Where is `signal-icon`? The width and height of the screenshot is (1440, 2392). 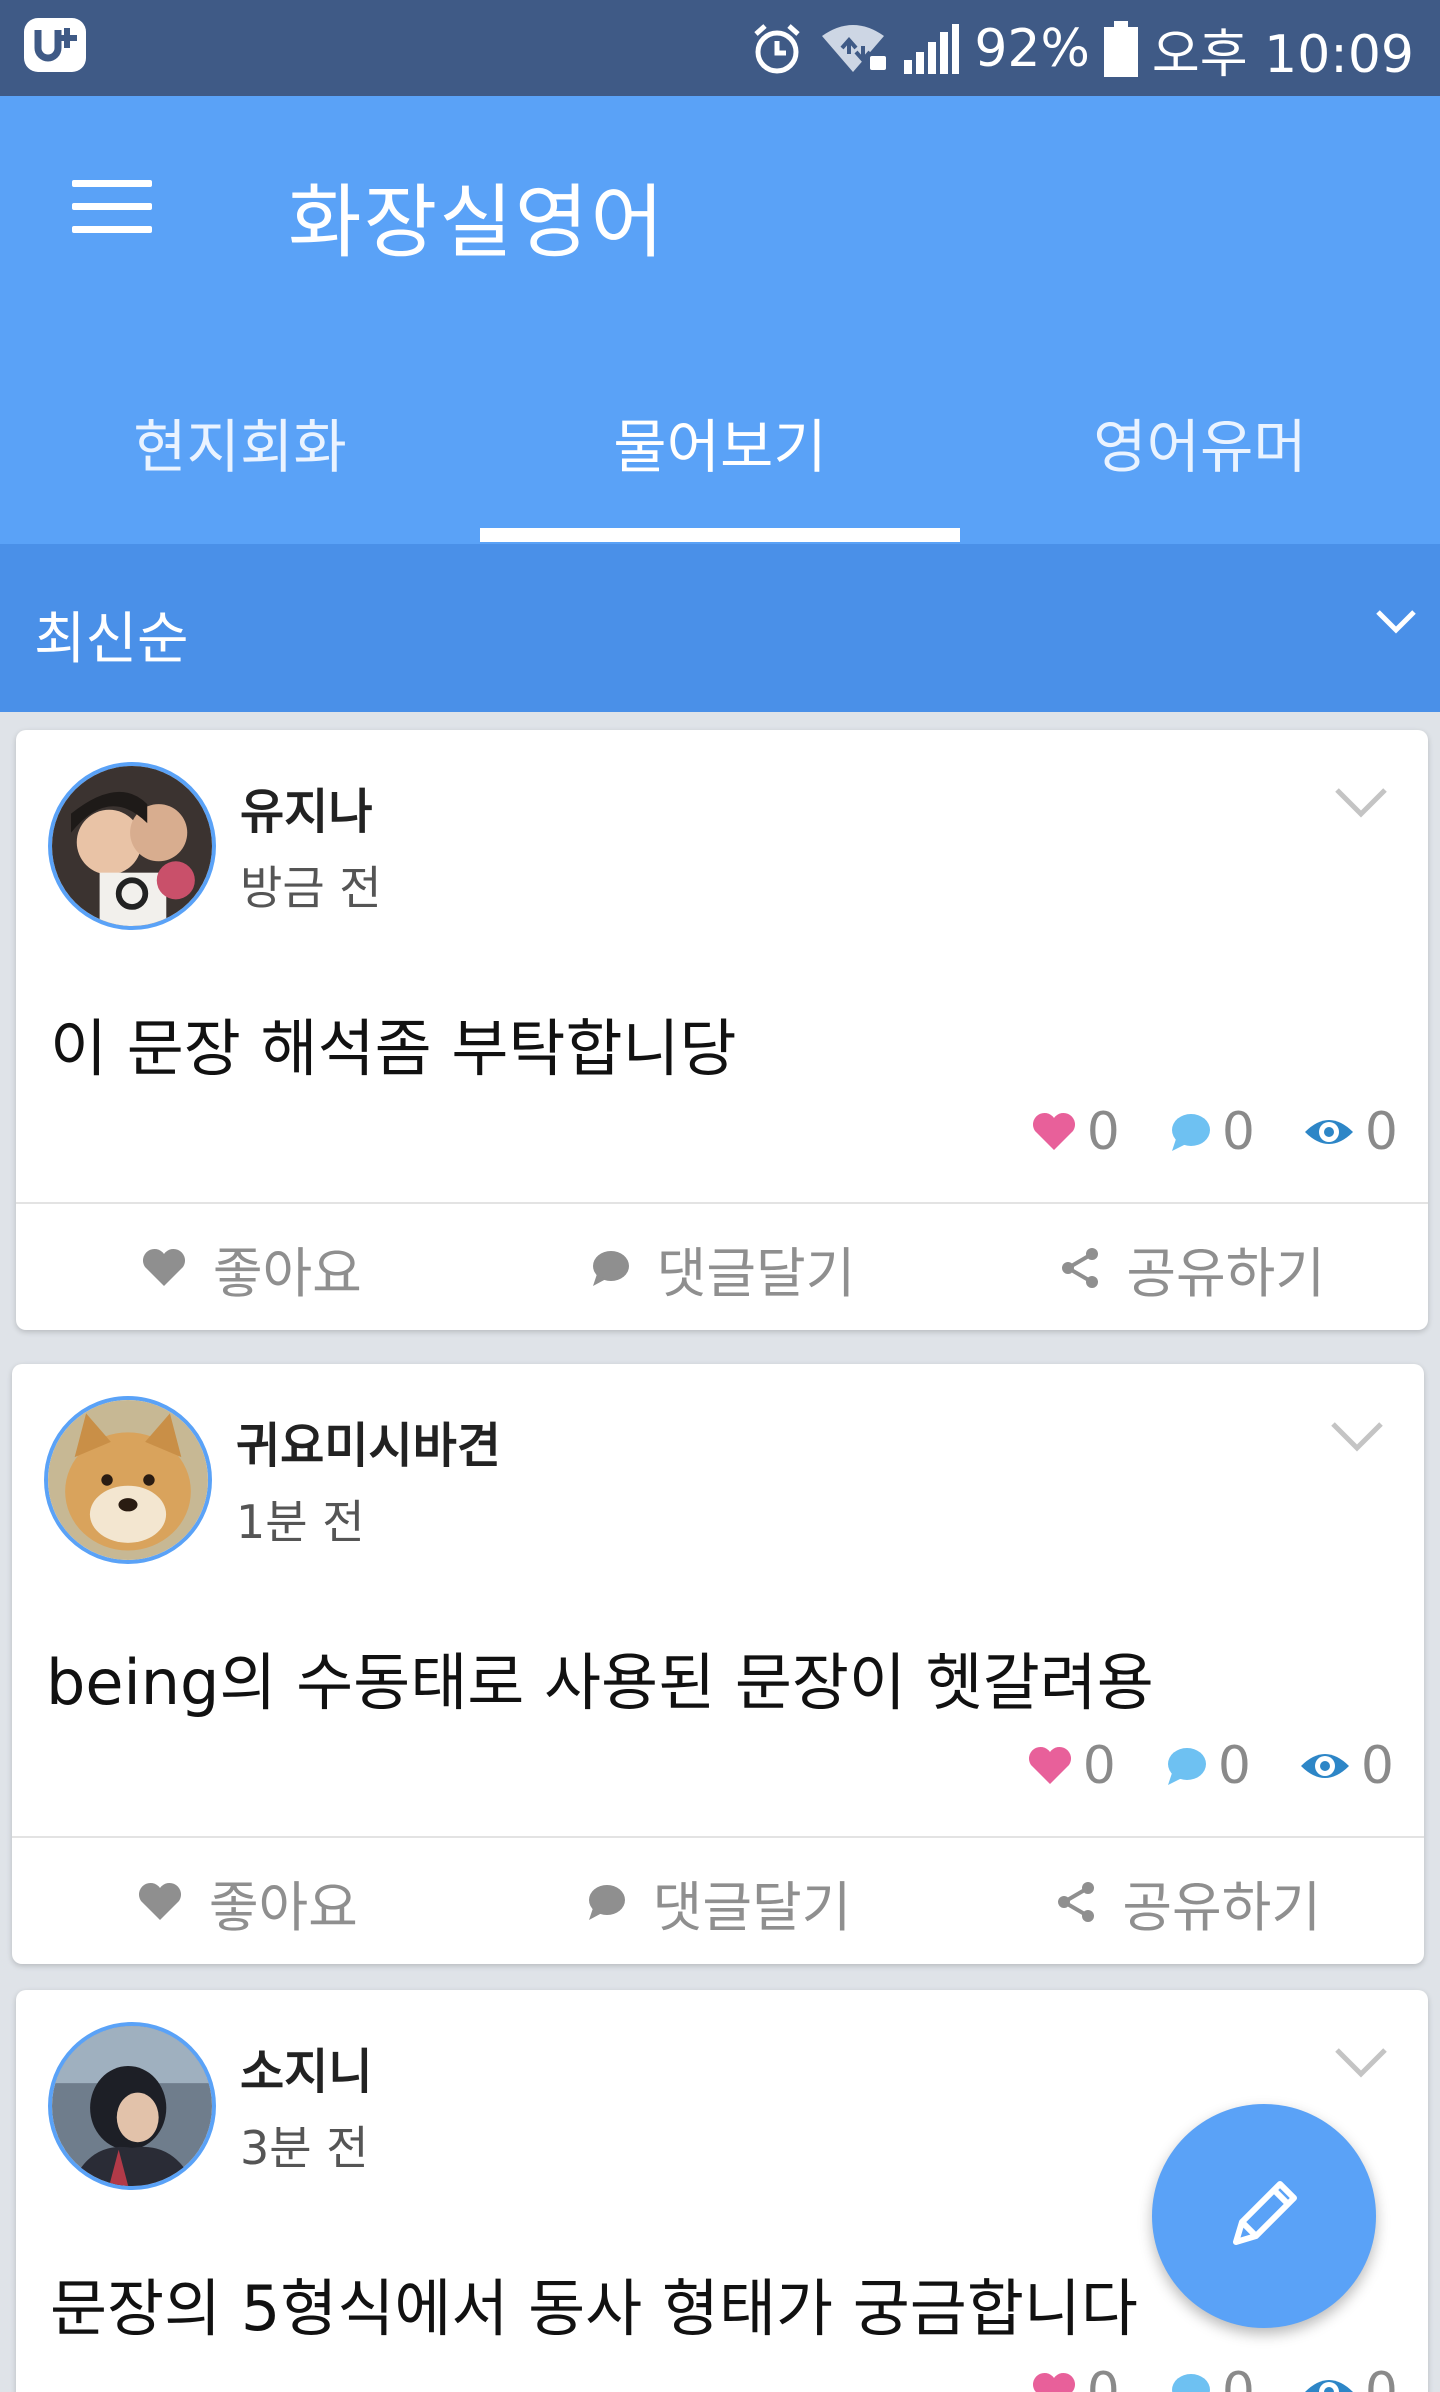
signal-icon is located at coordinates (931, 49).